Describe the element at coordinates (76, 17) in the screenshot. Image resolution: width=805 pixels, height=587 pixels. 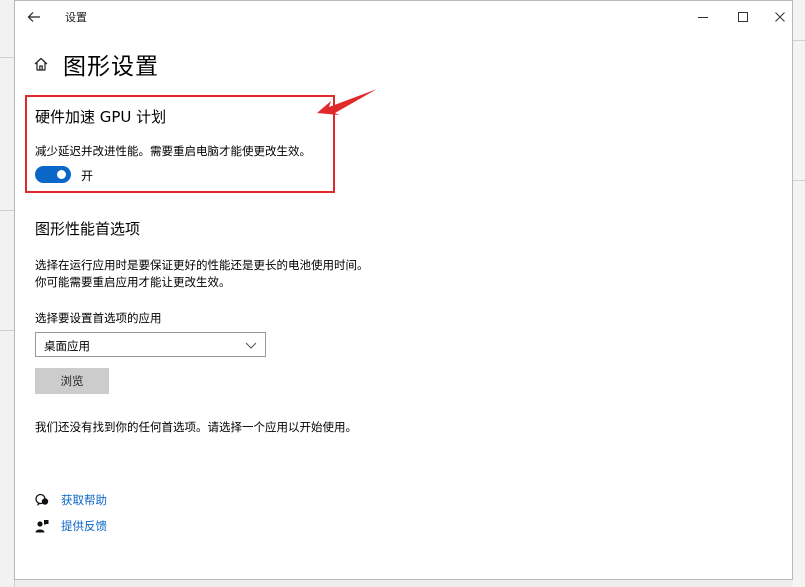
I see `window-title: 设置` at that location.